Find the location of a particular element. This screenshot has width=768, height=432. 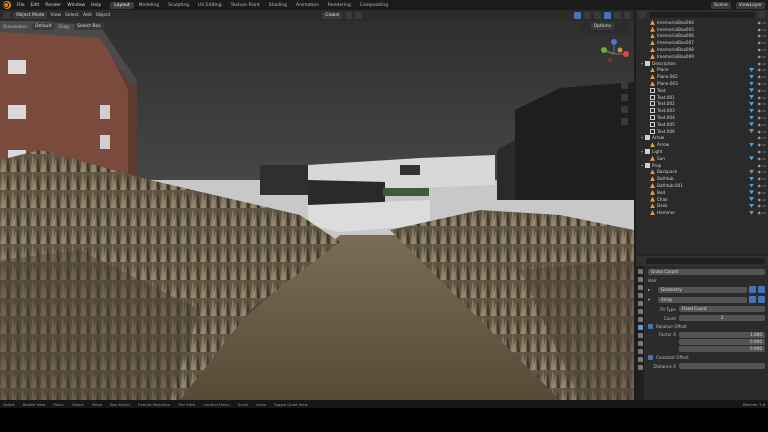

modifier-array-name: Array is located at coordinates (702, 299).